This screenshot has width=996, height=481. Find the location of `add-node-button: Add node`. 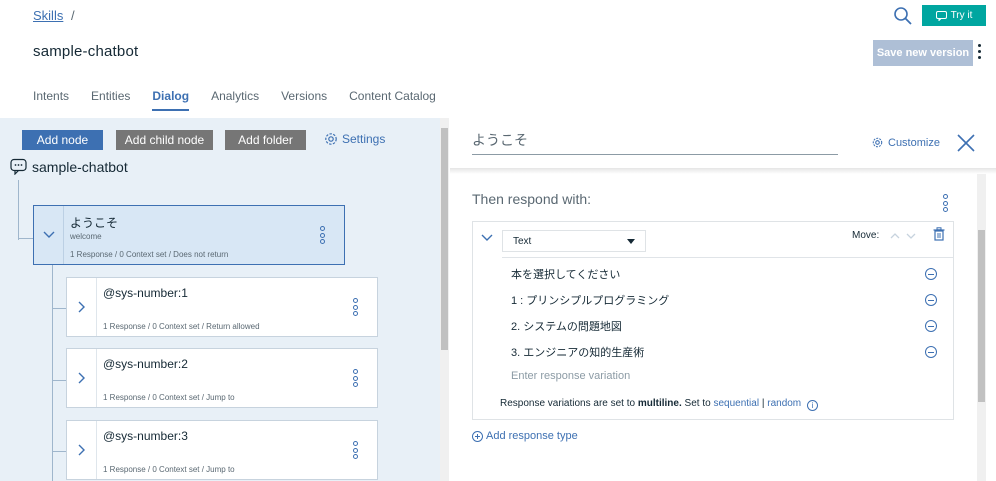

add-node-button: Add node is located at coordinates (62, 140).